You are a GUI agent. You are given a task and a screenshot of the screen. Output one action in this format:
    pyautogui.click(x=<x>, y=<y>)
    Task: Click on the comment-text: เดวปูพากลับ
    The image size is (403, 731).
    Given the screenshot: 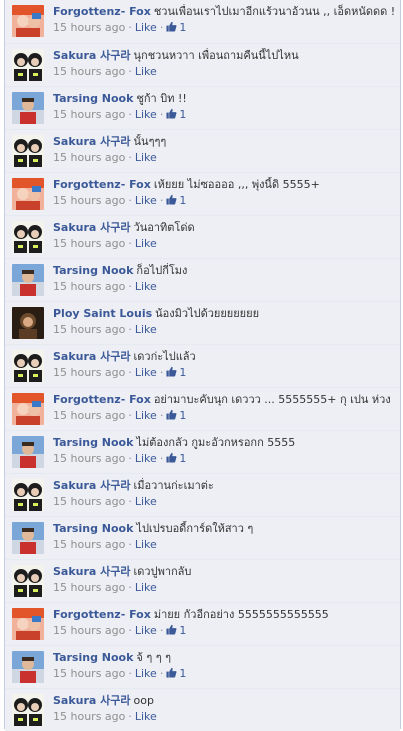 What is the action you would take?
    pyautogui.click(x=162, y=571)
    